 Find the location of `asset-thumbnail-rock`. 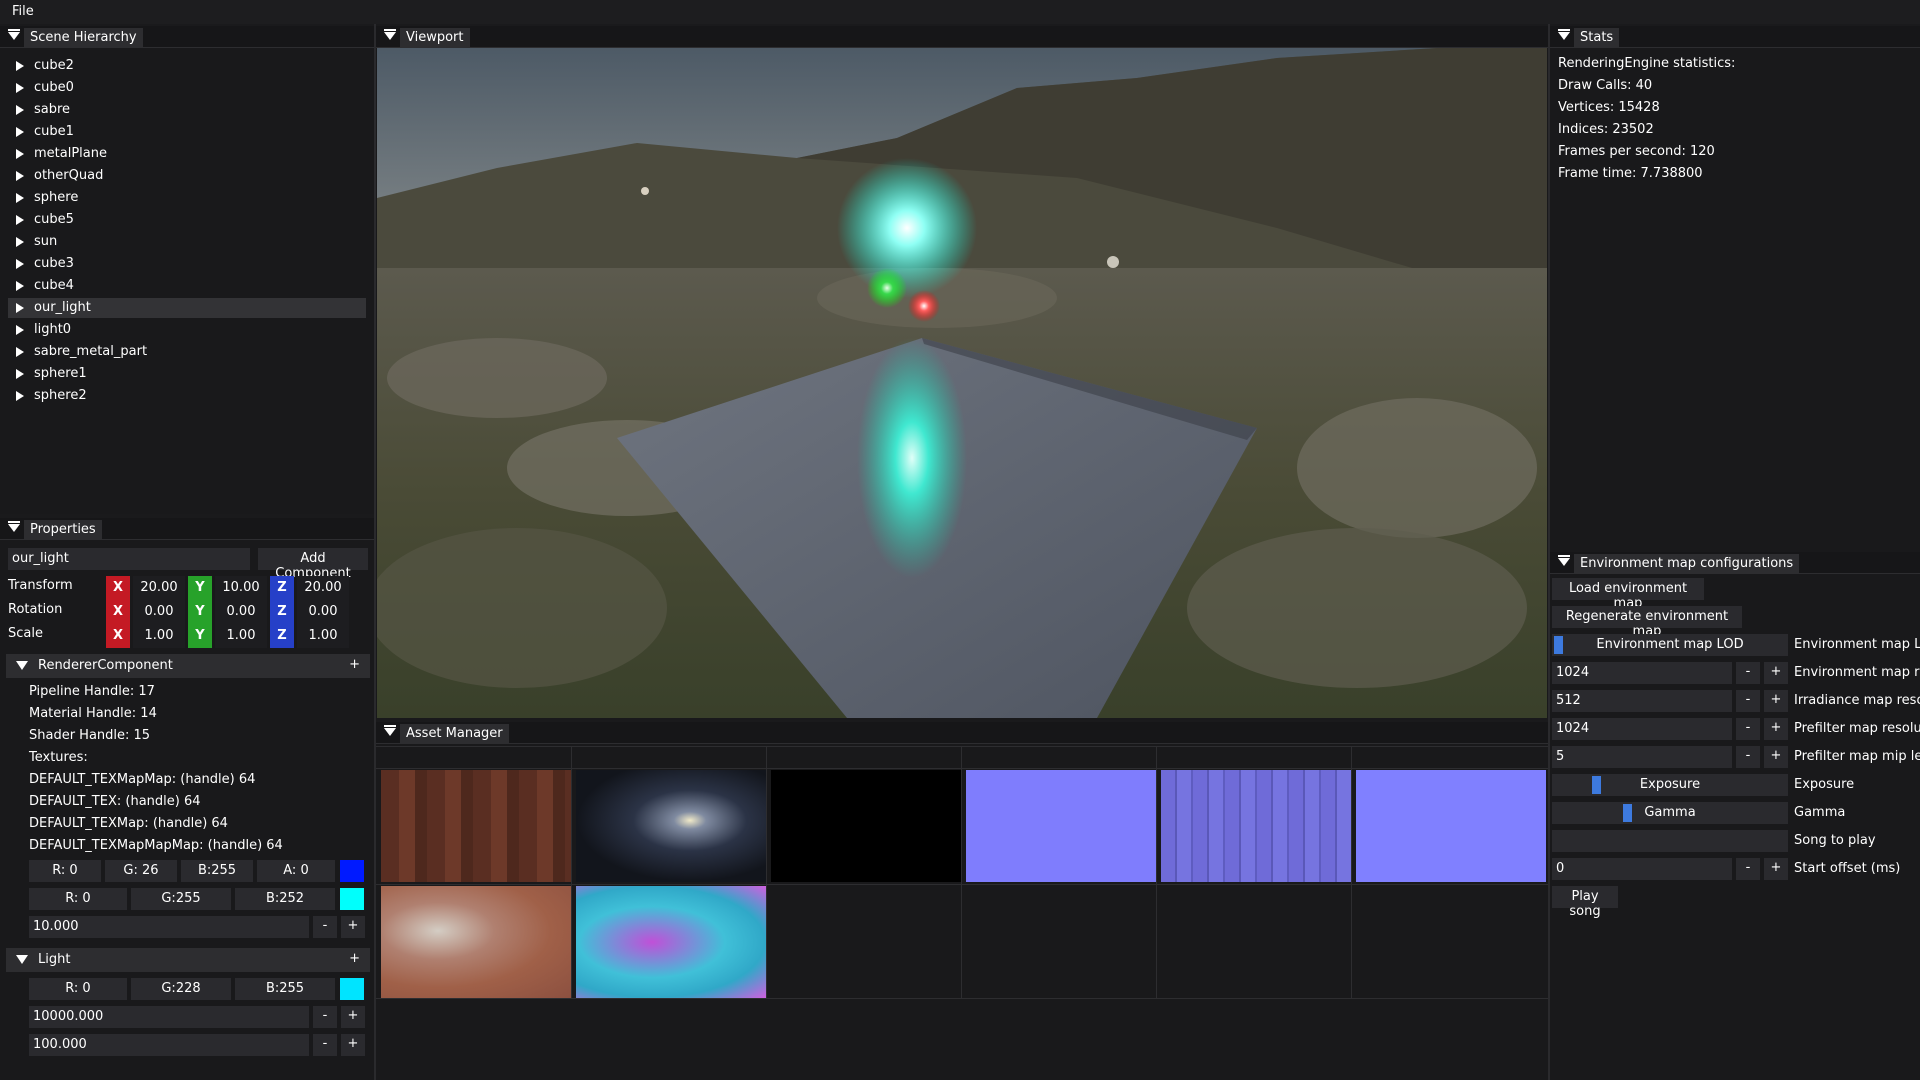

asset-thumbnail-rock is located at coordinates (476, 942).